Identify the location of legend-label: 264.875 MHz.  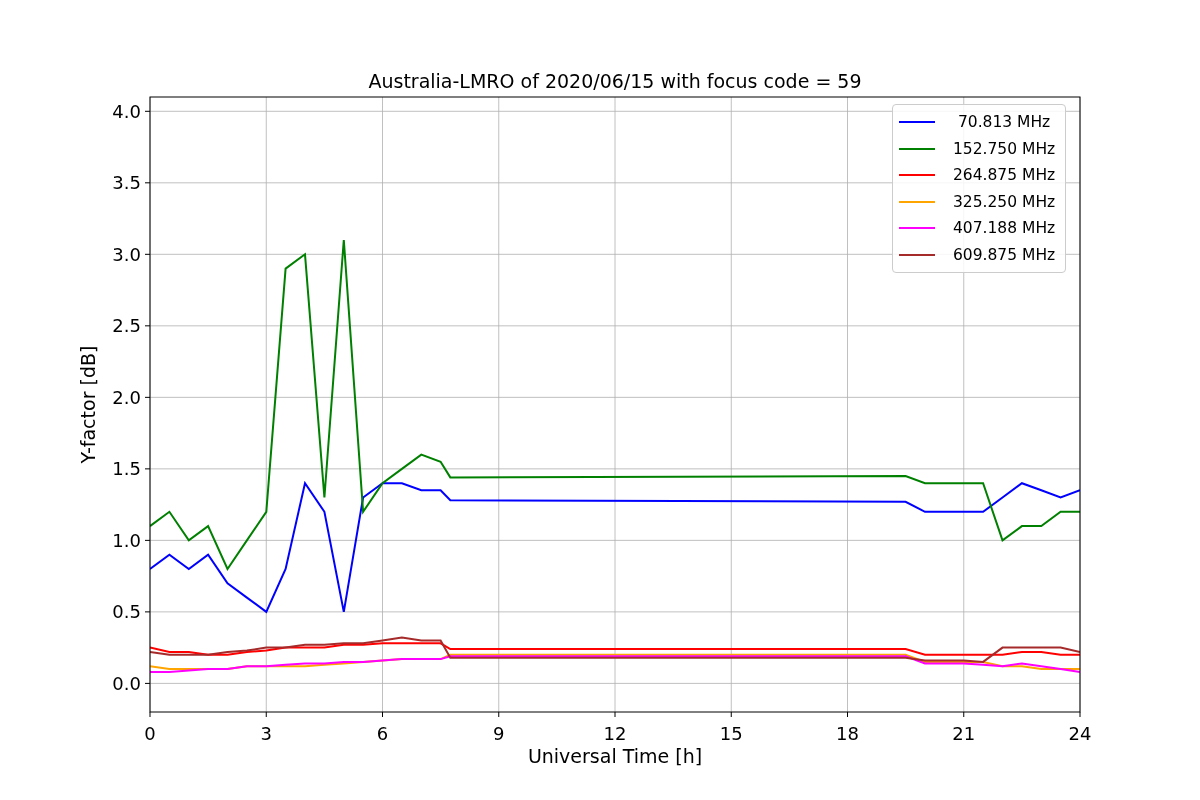
(1004, 175).